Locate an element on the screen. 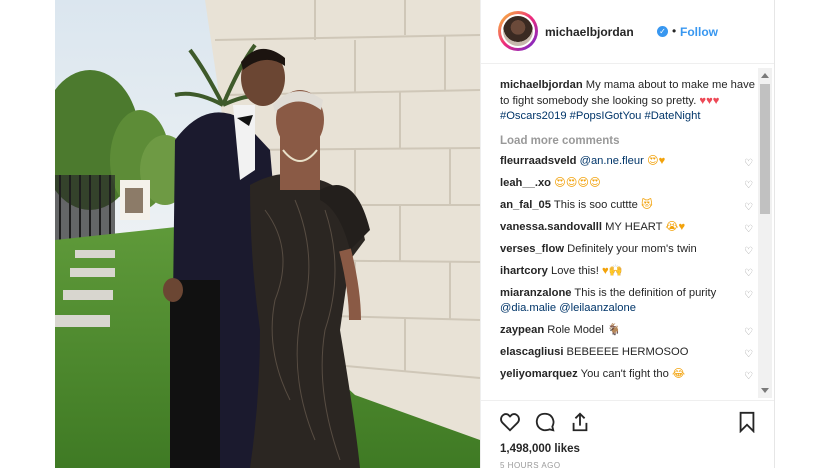 This screenshot has height=470, width=830. comment-text: MY HEART is located at coordinates (634, 226).